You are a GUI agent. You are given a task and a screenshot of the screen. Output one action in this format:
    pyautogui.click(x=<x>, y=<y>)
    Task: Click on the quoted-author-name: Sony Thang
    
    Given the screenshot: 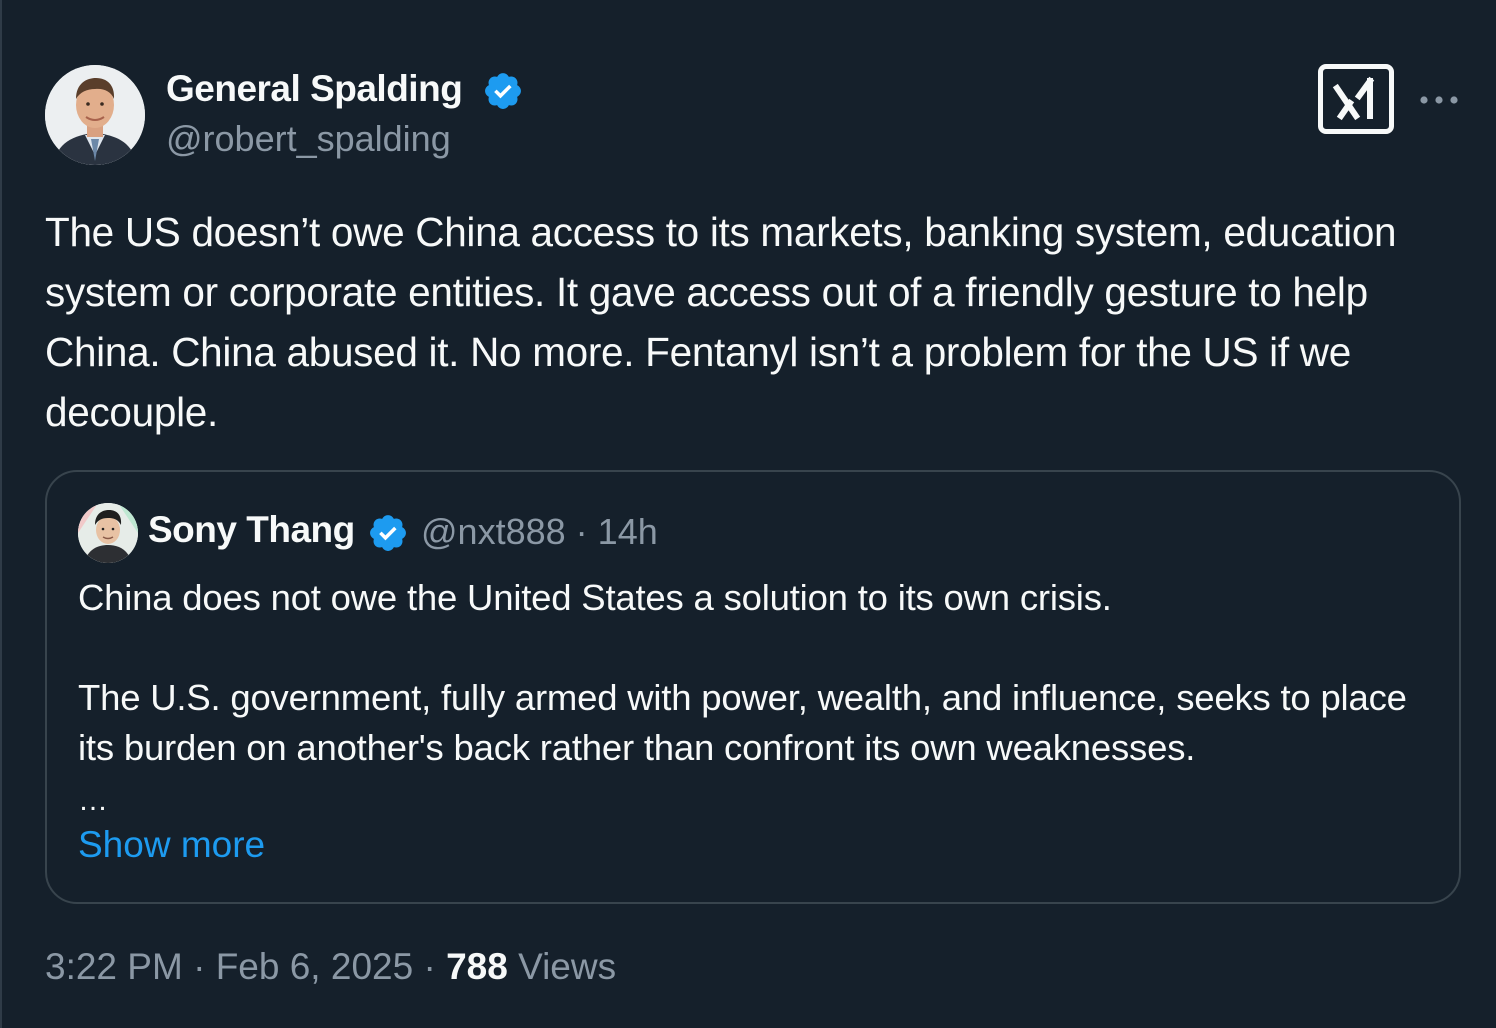 What is the action you would take?
    pyautogui.click(x=251, y=530)
    